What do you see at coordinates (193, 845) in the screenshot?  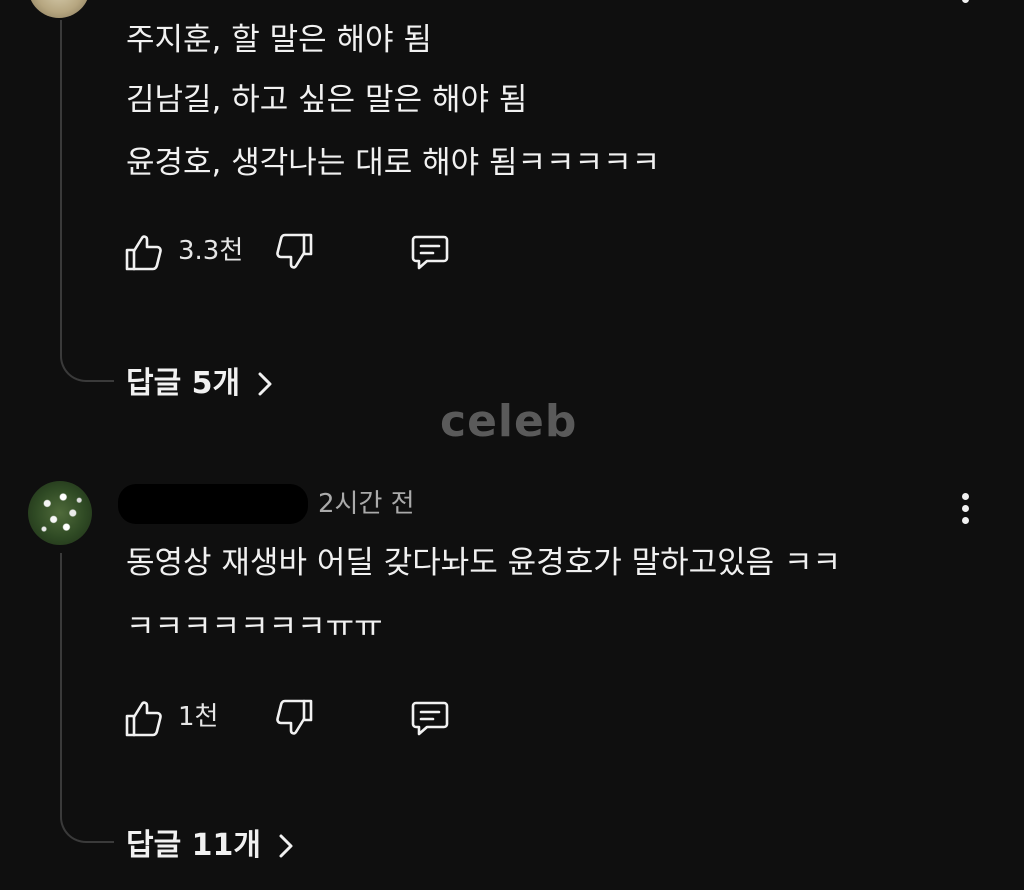 I see `replies-label: 답글 11개` at bounding box center [193, 845].